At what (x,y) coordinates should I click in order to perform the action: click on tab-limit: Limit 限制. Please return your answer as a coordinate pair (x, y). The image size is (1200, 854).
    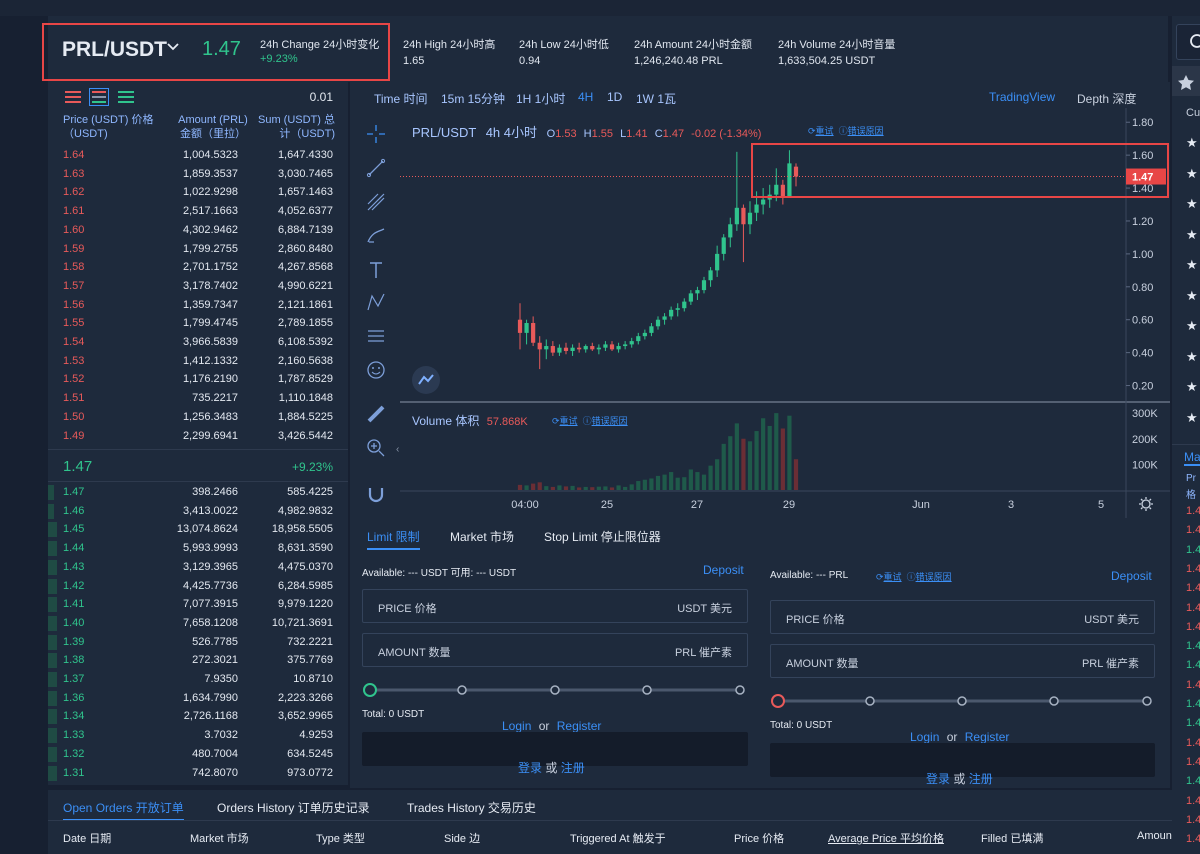
    Looking at the image, I should click on (393, 539).